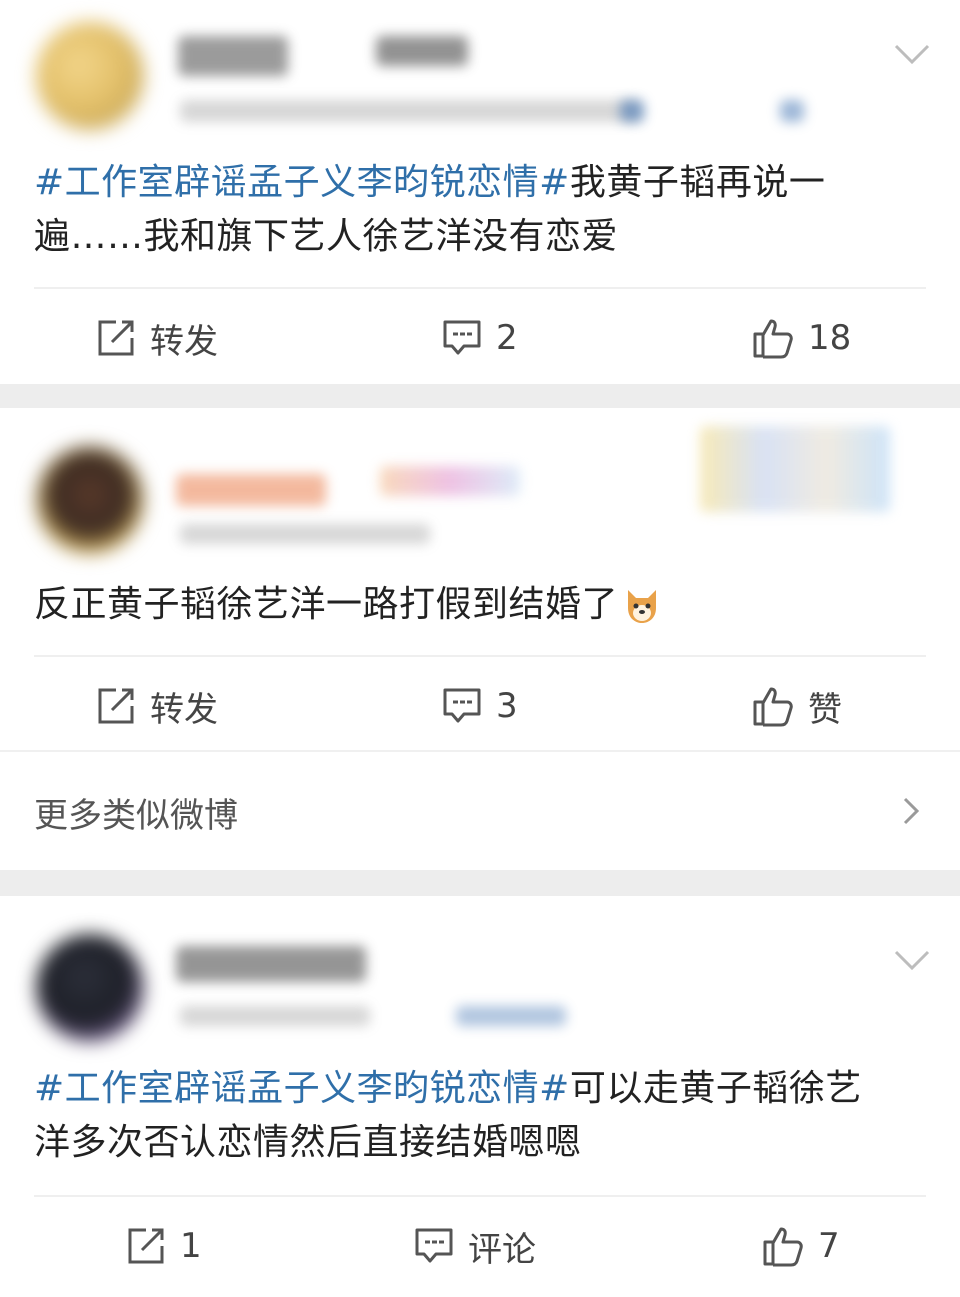 The image size is (960, 1297). I want to click on post-text: #工作室辟谣孟子义李昀锐恋情#可以走黄子韬徐艺洋多次否认恋情然后直接结婚嗯嗯, so click(448, 1115).